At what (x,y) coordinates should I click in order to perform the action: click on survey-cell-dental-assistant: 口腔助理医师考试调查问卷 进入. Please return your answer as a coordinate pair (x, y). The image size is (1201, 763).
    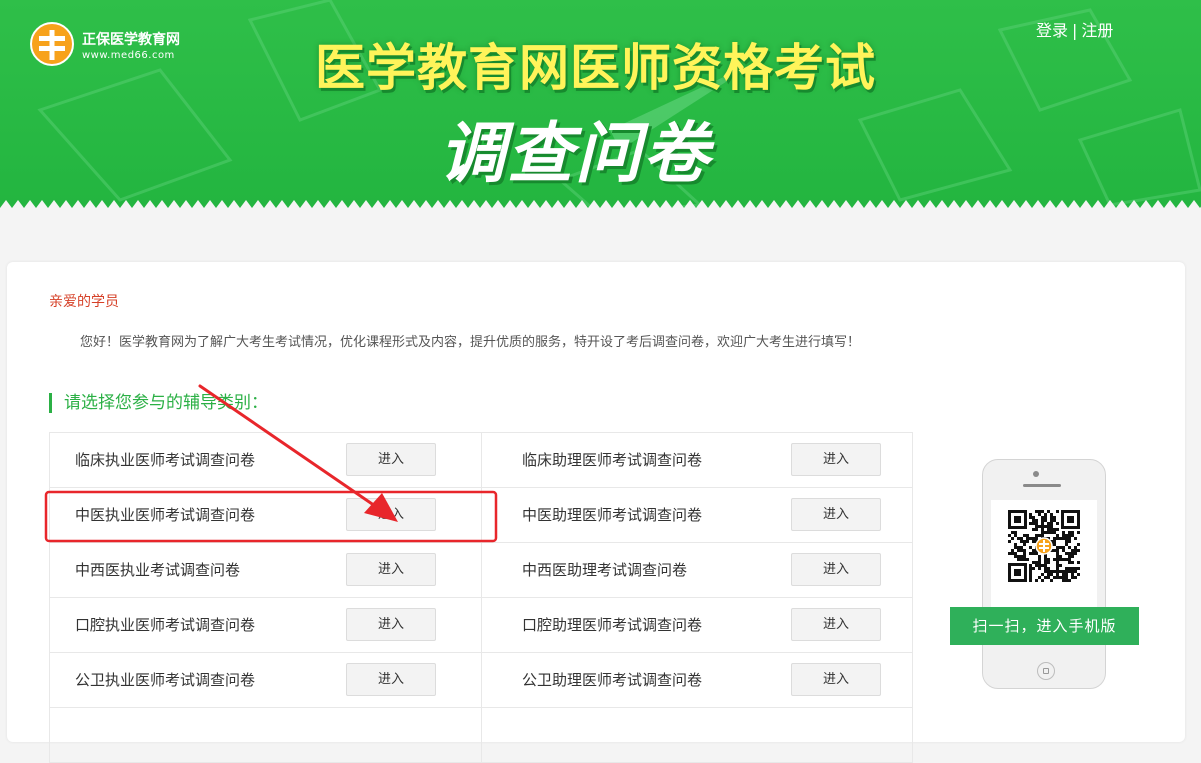
    Looking at the image, I should click on (696, 625).